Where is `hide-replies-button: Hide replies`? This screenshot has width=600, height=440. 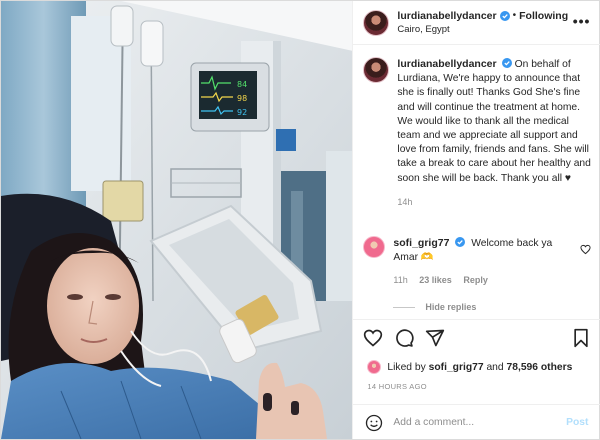 hide-replies-button: Hide replies is located at coordinates (434, 307).